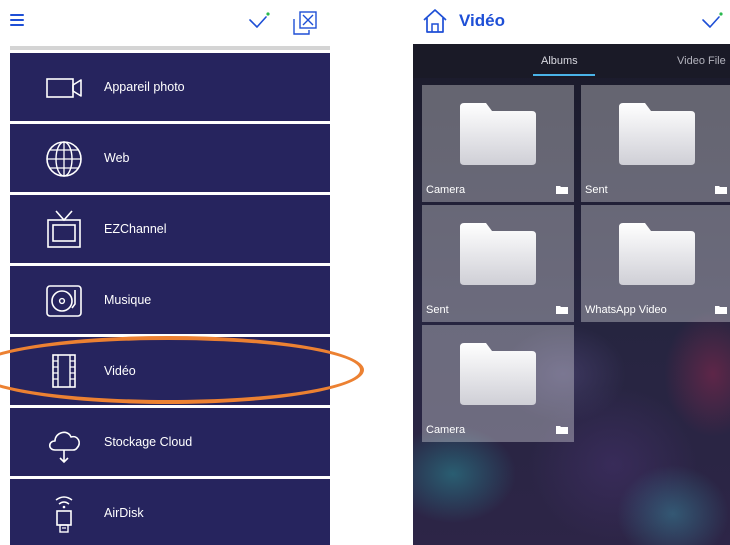 This screenshot has height=545, width=730. I want to click on camera-icon, so click(64, 88).